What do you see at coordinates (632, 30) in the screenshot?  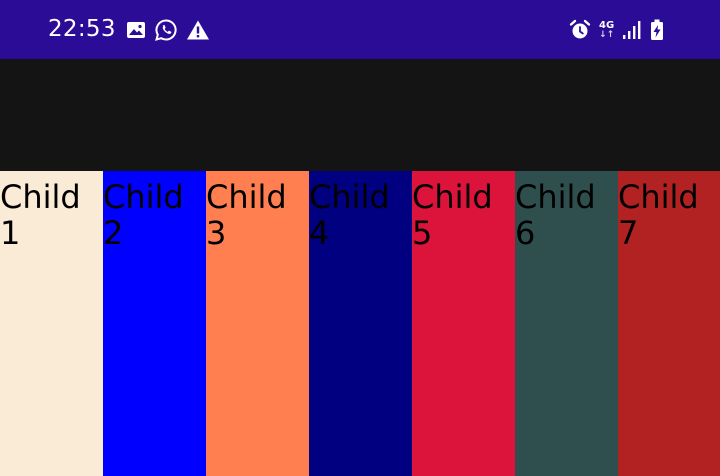 I see `signal-icon` at bounding box center [632, 30].